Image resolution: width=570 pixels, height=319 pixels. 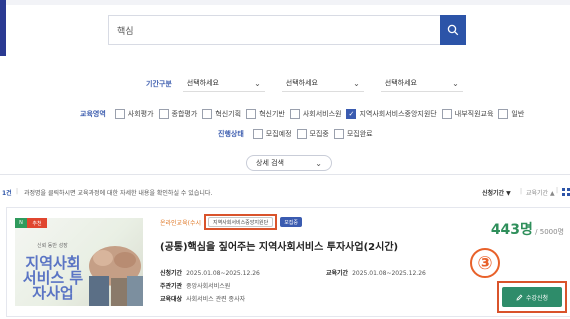 I want to click on education-area-option: 종합평가, so click(x=178, y=114).